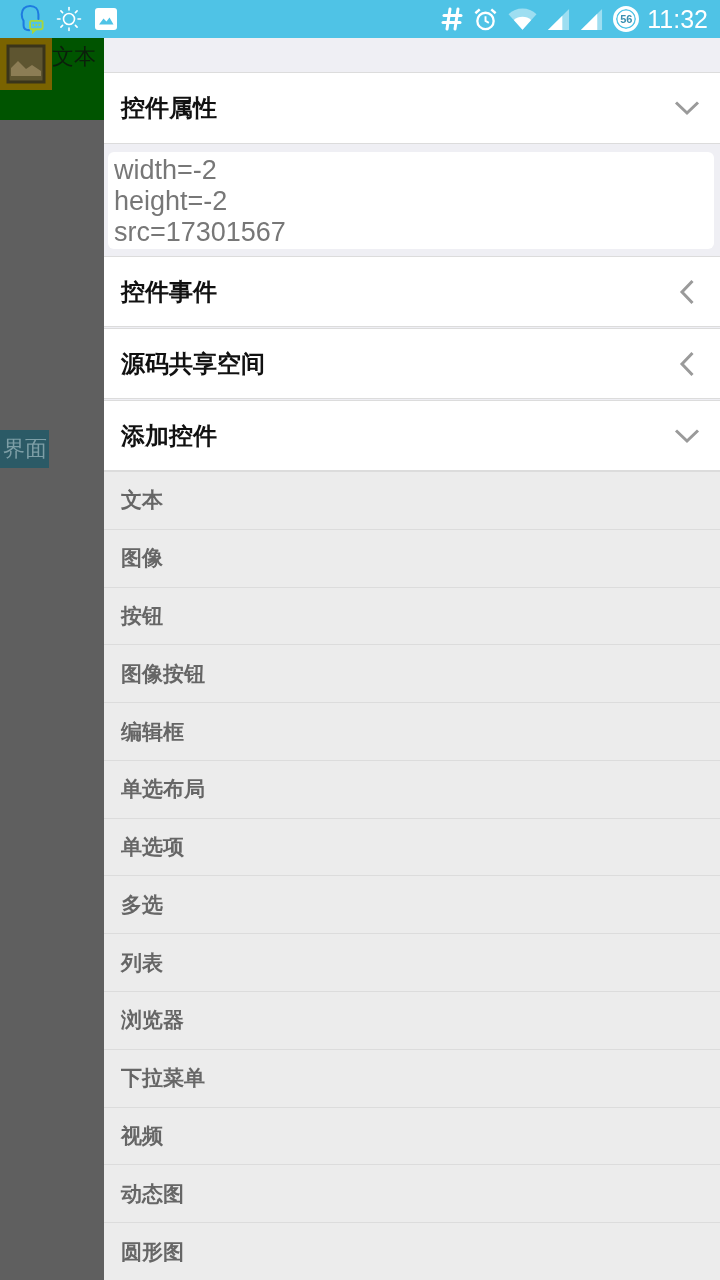  Describe the element at coordinates (412, 904) in the screenshot. I see `widget-list-item: 多选` at that location.